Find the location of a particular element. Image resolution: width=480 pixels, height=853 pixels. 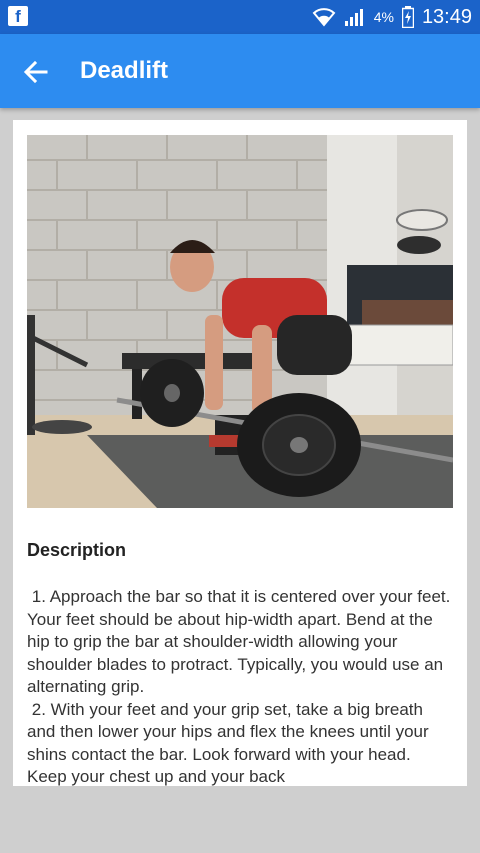

back-button is located at coordinates (36, 72).